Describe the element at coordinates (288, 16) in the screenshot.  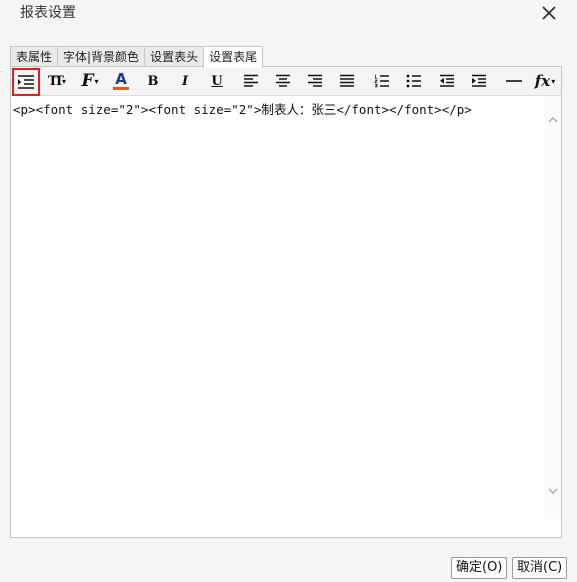
I see `title-bar: 报表设置` at that location.